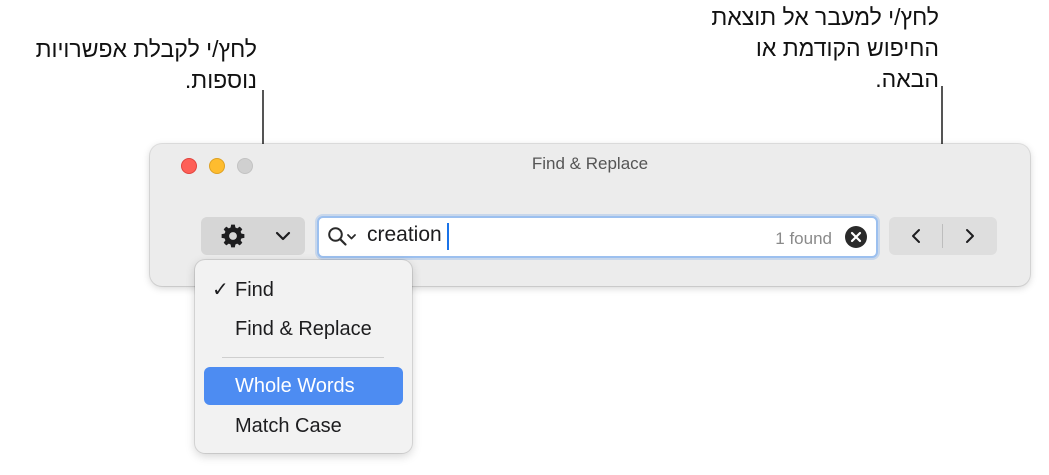  I want to click on result-navigation-group, so click(943, 236).